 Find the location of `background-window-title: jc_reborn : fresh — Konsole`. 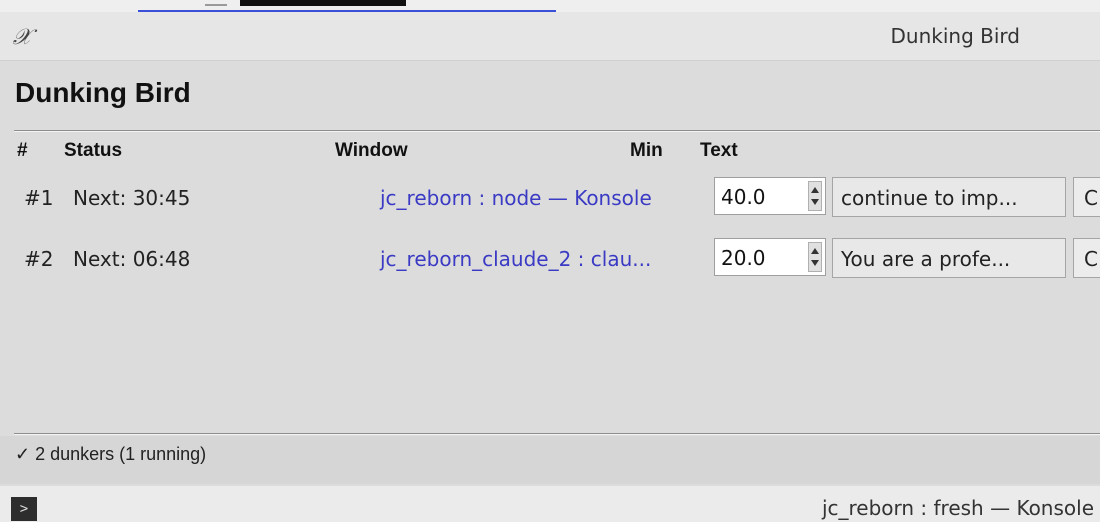

background-window-title: jc_reborn : fresh — Konsole is located at coordinates (957, 508).